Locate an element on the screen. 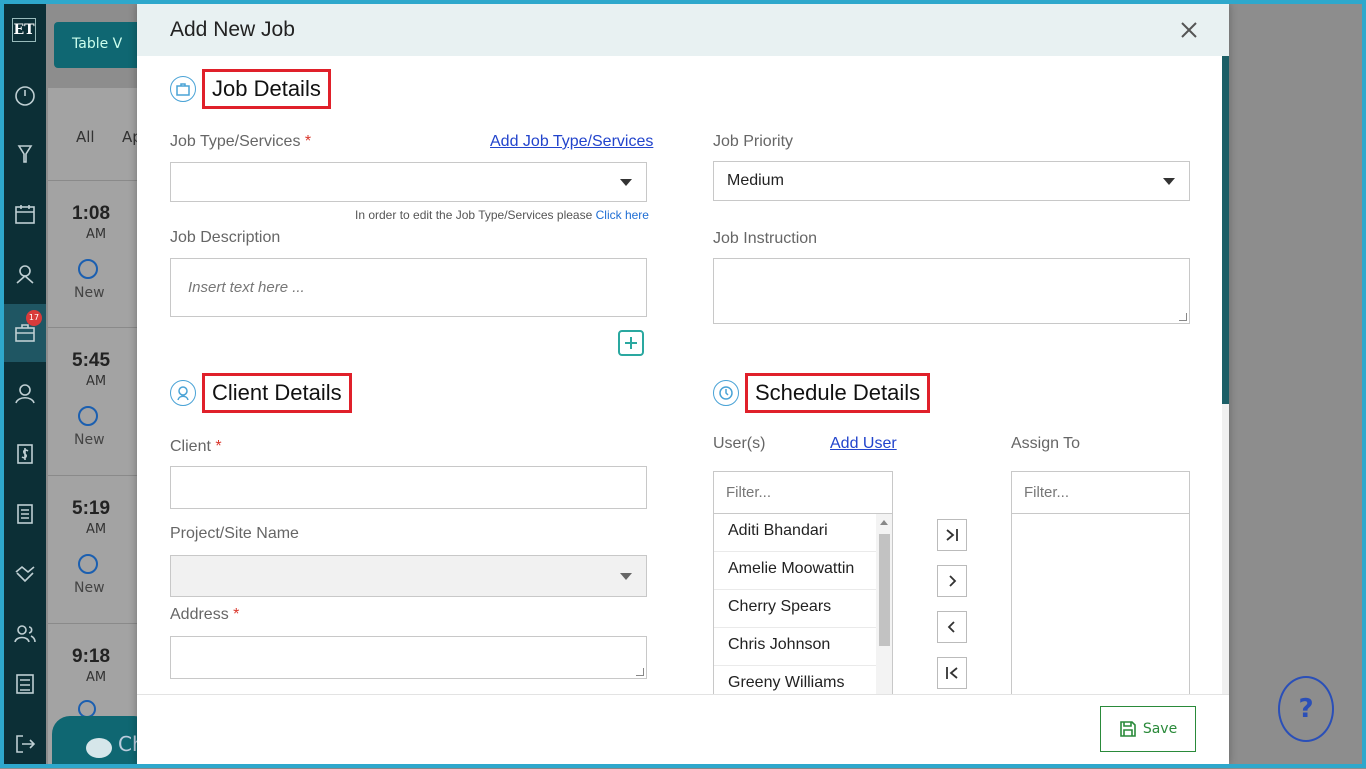 This screenshot has height=769, width=1366. scroll-up-icon is located at coordinates (884, 522).